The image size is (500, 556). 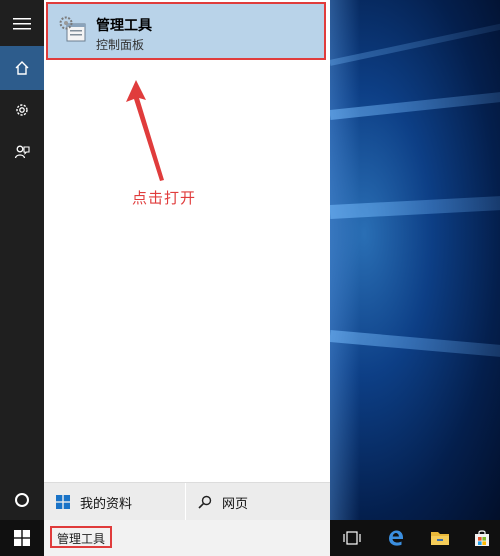 I want to click on file-explorer-icon, so click(x=440, y=538).